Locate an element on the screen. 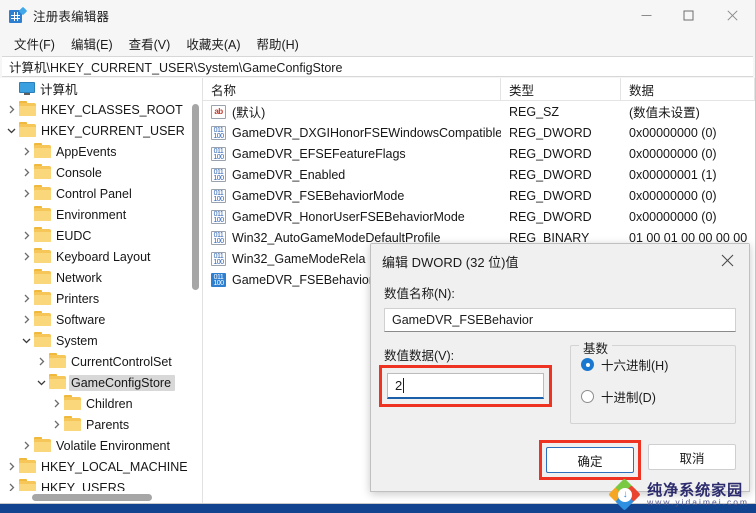 The height and width of the screenshot is (513, 756). download-arrow-icon: ↓ is located at coordinates (625, 495).